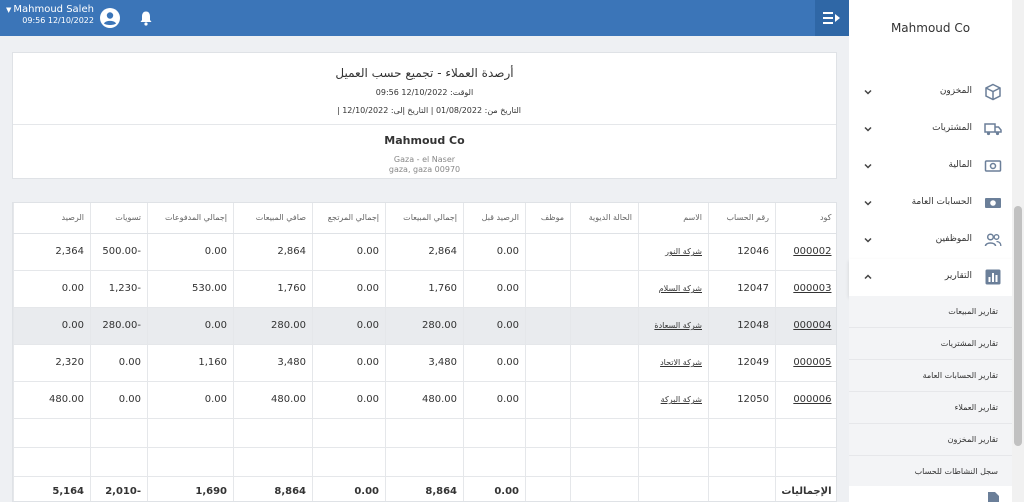 This screenshot has width=1024, height=502. I want to click on box-icon, so click(993, 92).